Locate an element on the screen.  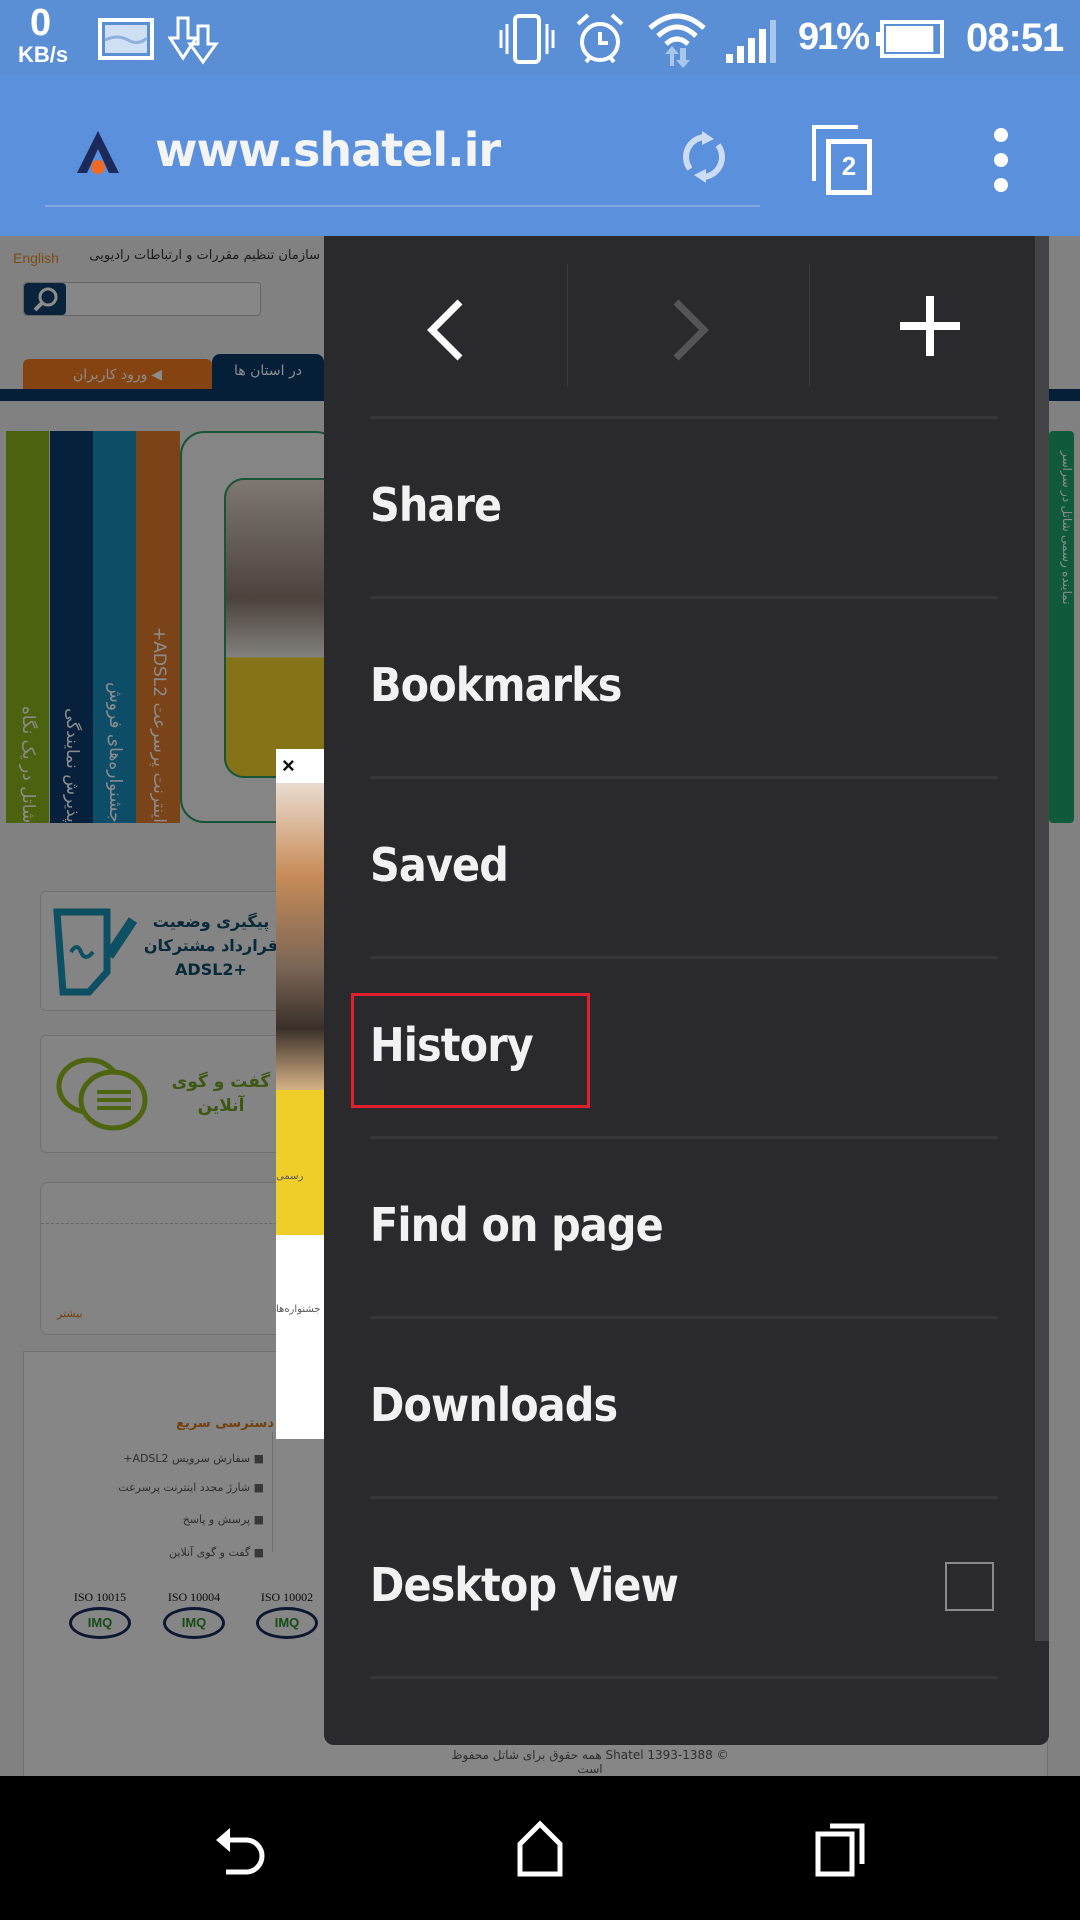
new-tab-button is located at coordinates (929, 326).